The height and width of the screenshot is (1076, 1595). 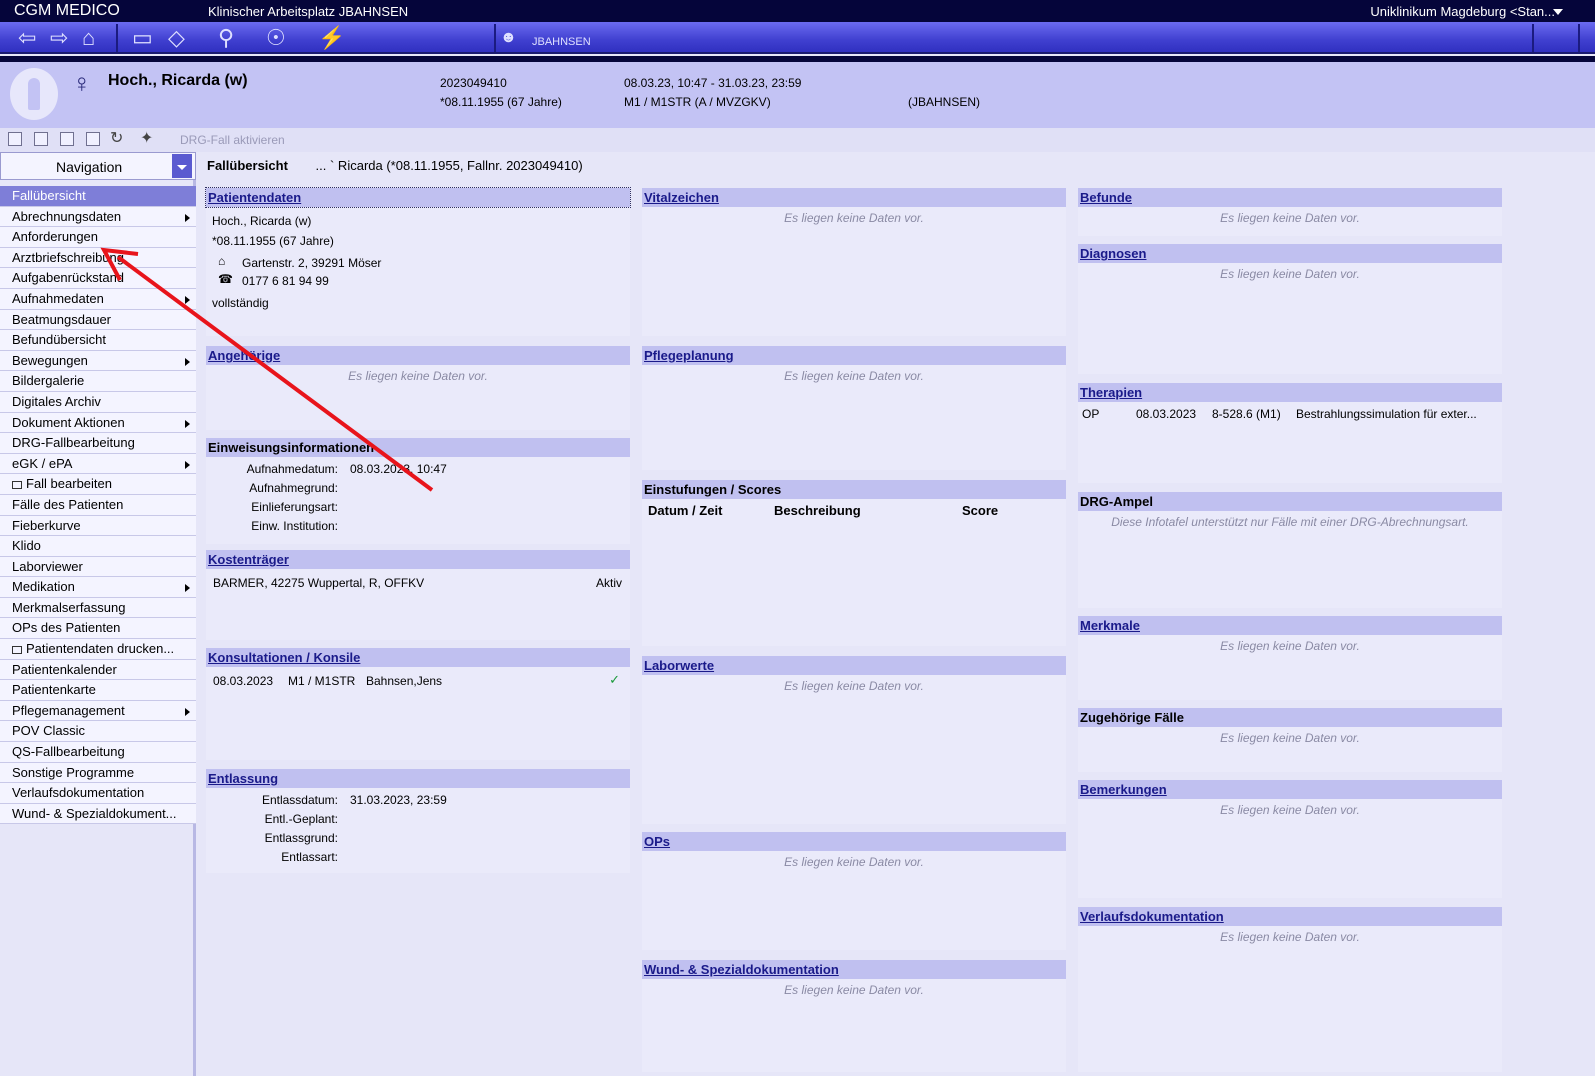 What do you see at coordinates (1290, 789) in the screenshot?
I see `panel-title-bemerkungen: Bemerkungen` at bounding box center [1290, 789].